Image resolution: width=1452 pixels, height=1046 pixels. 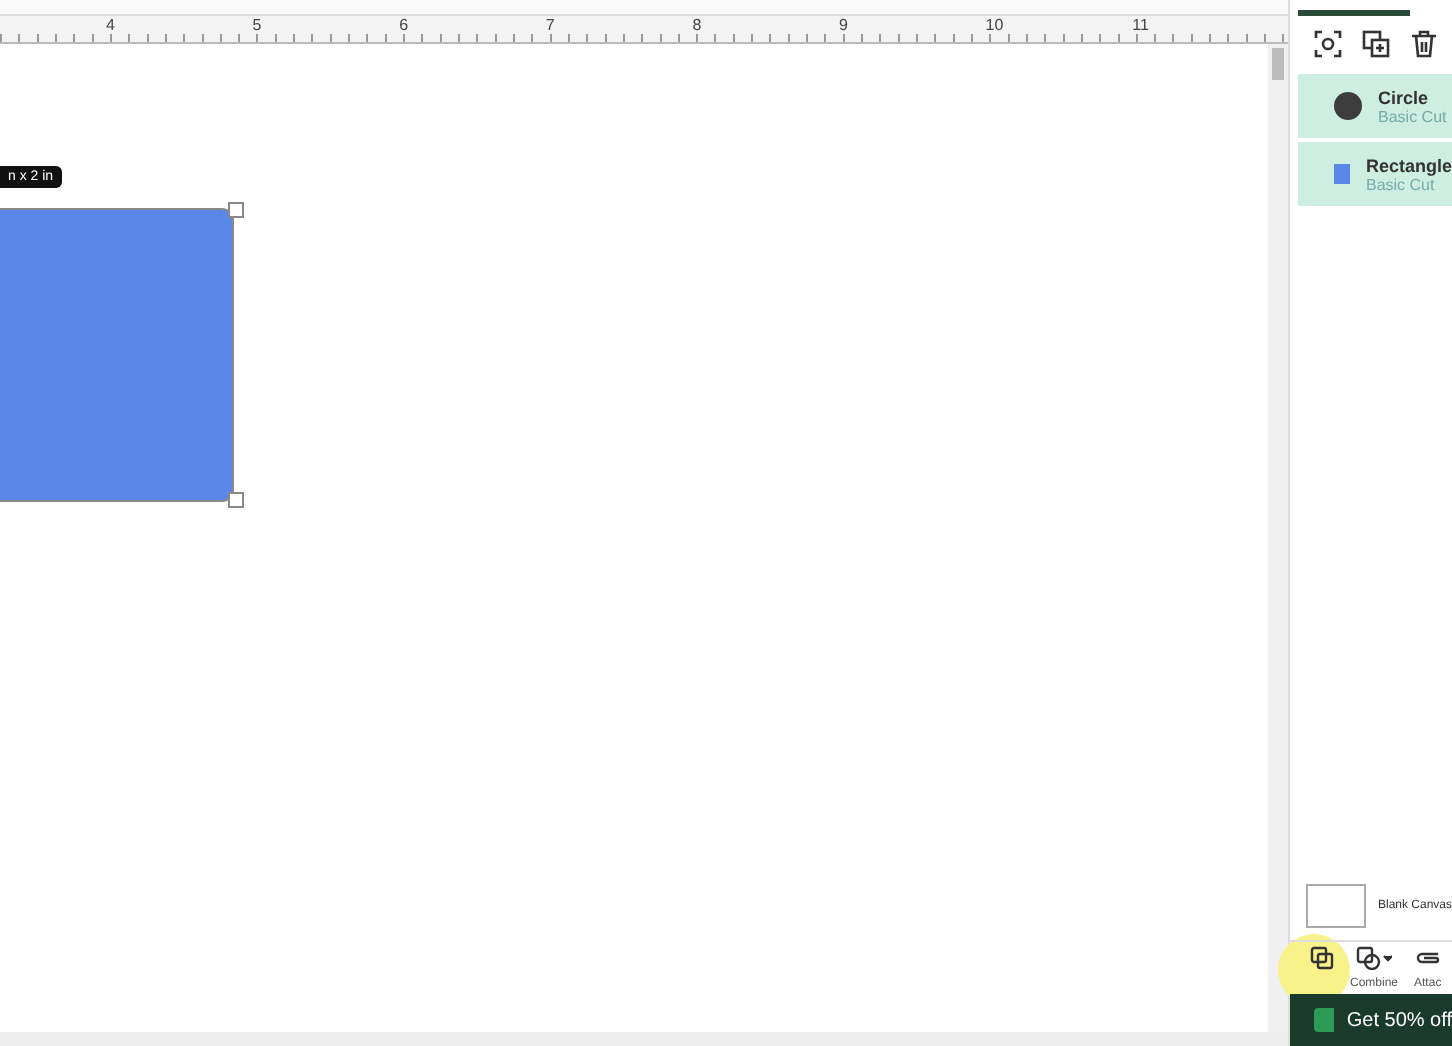 What do you see at coordinates (1375, 106) in the screenshot?
I see `layer-item: Circle Basic Cut` at bounding box center [1375, 106].